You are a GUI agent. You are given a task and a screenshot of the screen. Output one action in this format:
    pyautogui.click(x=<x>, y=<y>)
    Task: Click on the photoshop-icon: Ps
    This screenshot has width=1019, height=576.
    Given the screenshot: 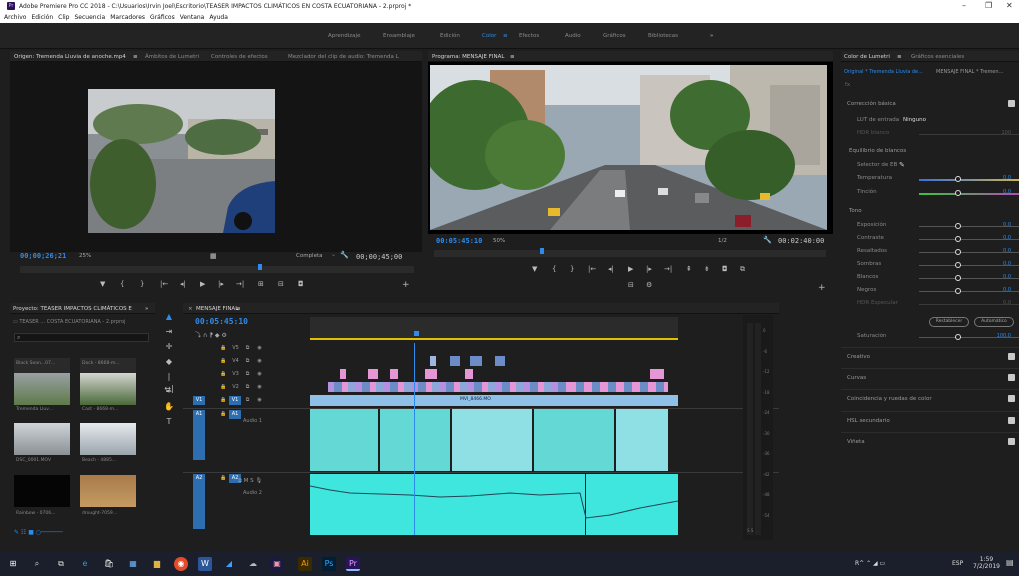 What is the action you would take?
    pyautogui.click(x=329, y=564)
    